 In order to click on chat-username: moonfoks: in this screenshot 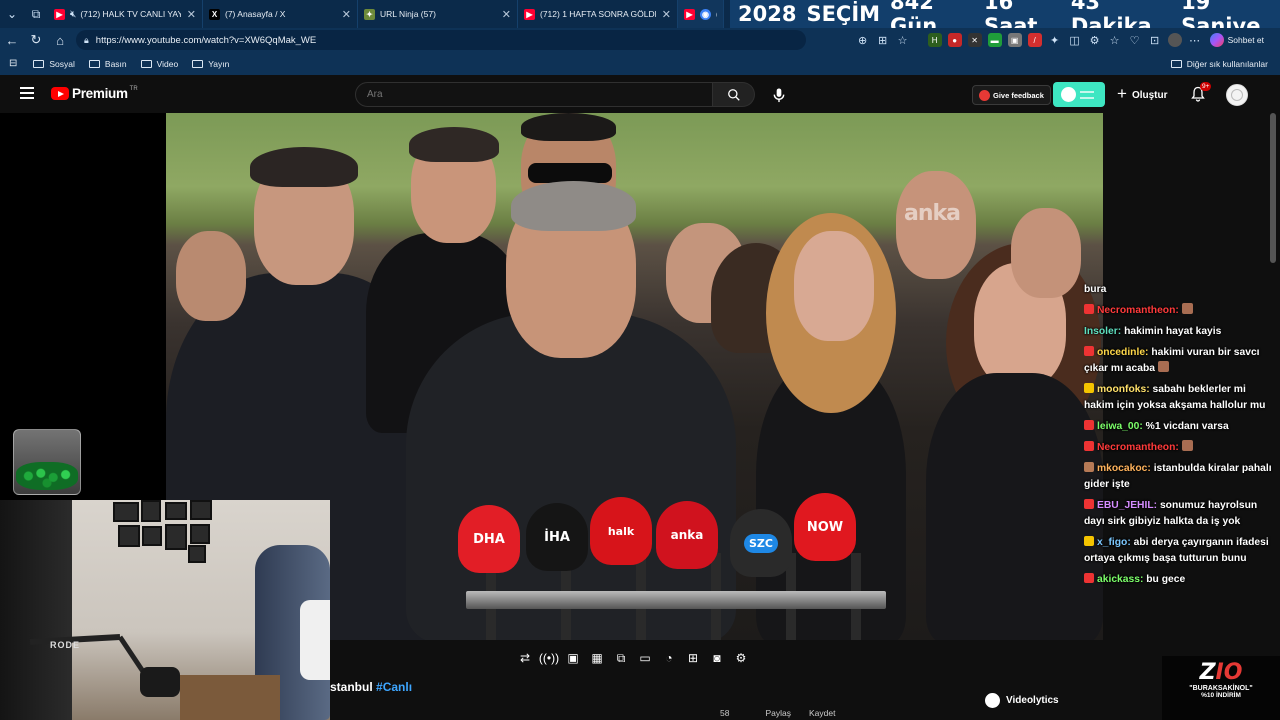, I will do `click(1123, 389)`.